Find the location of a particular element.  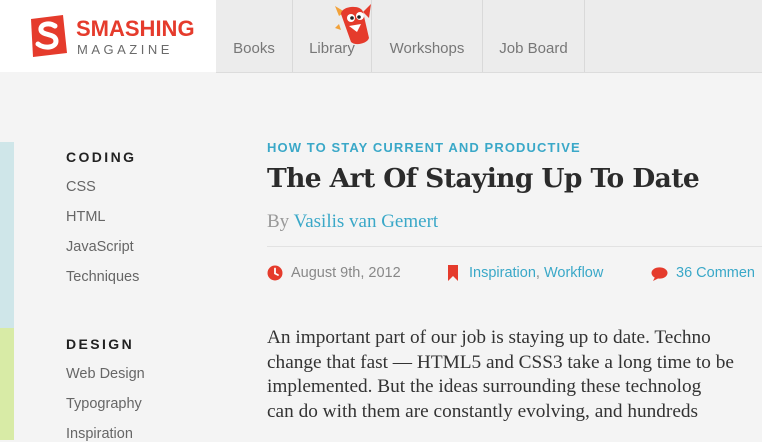

sidebar-link-css: CSS is located at coordinates (81, 187).